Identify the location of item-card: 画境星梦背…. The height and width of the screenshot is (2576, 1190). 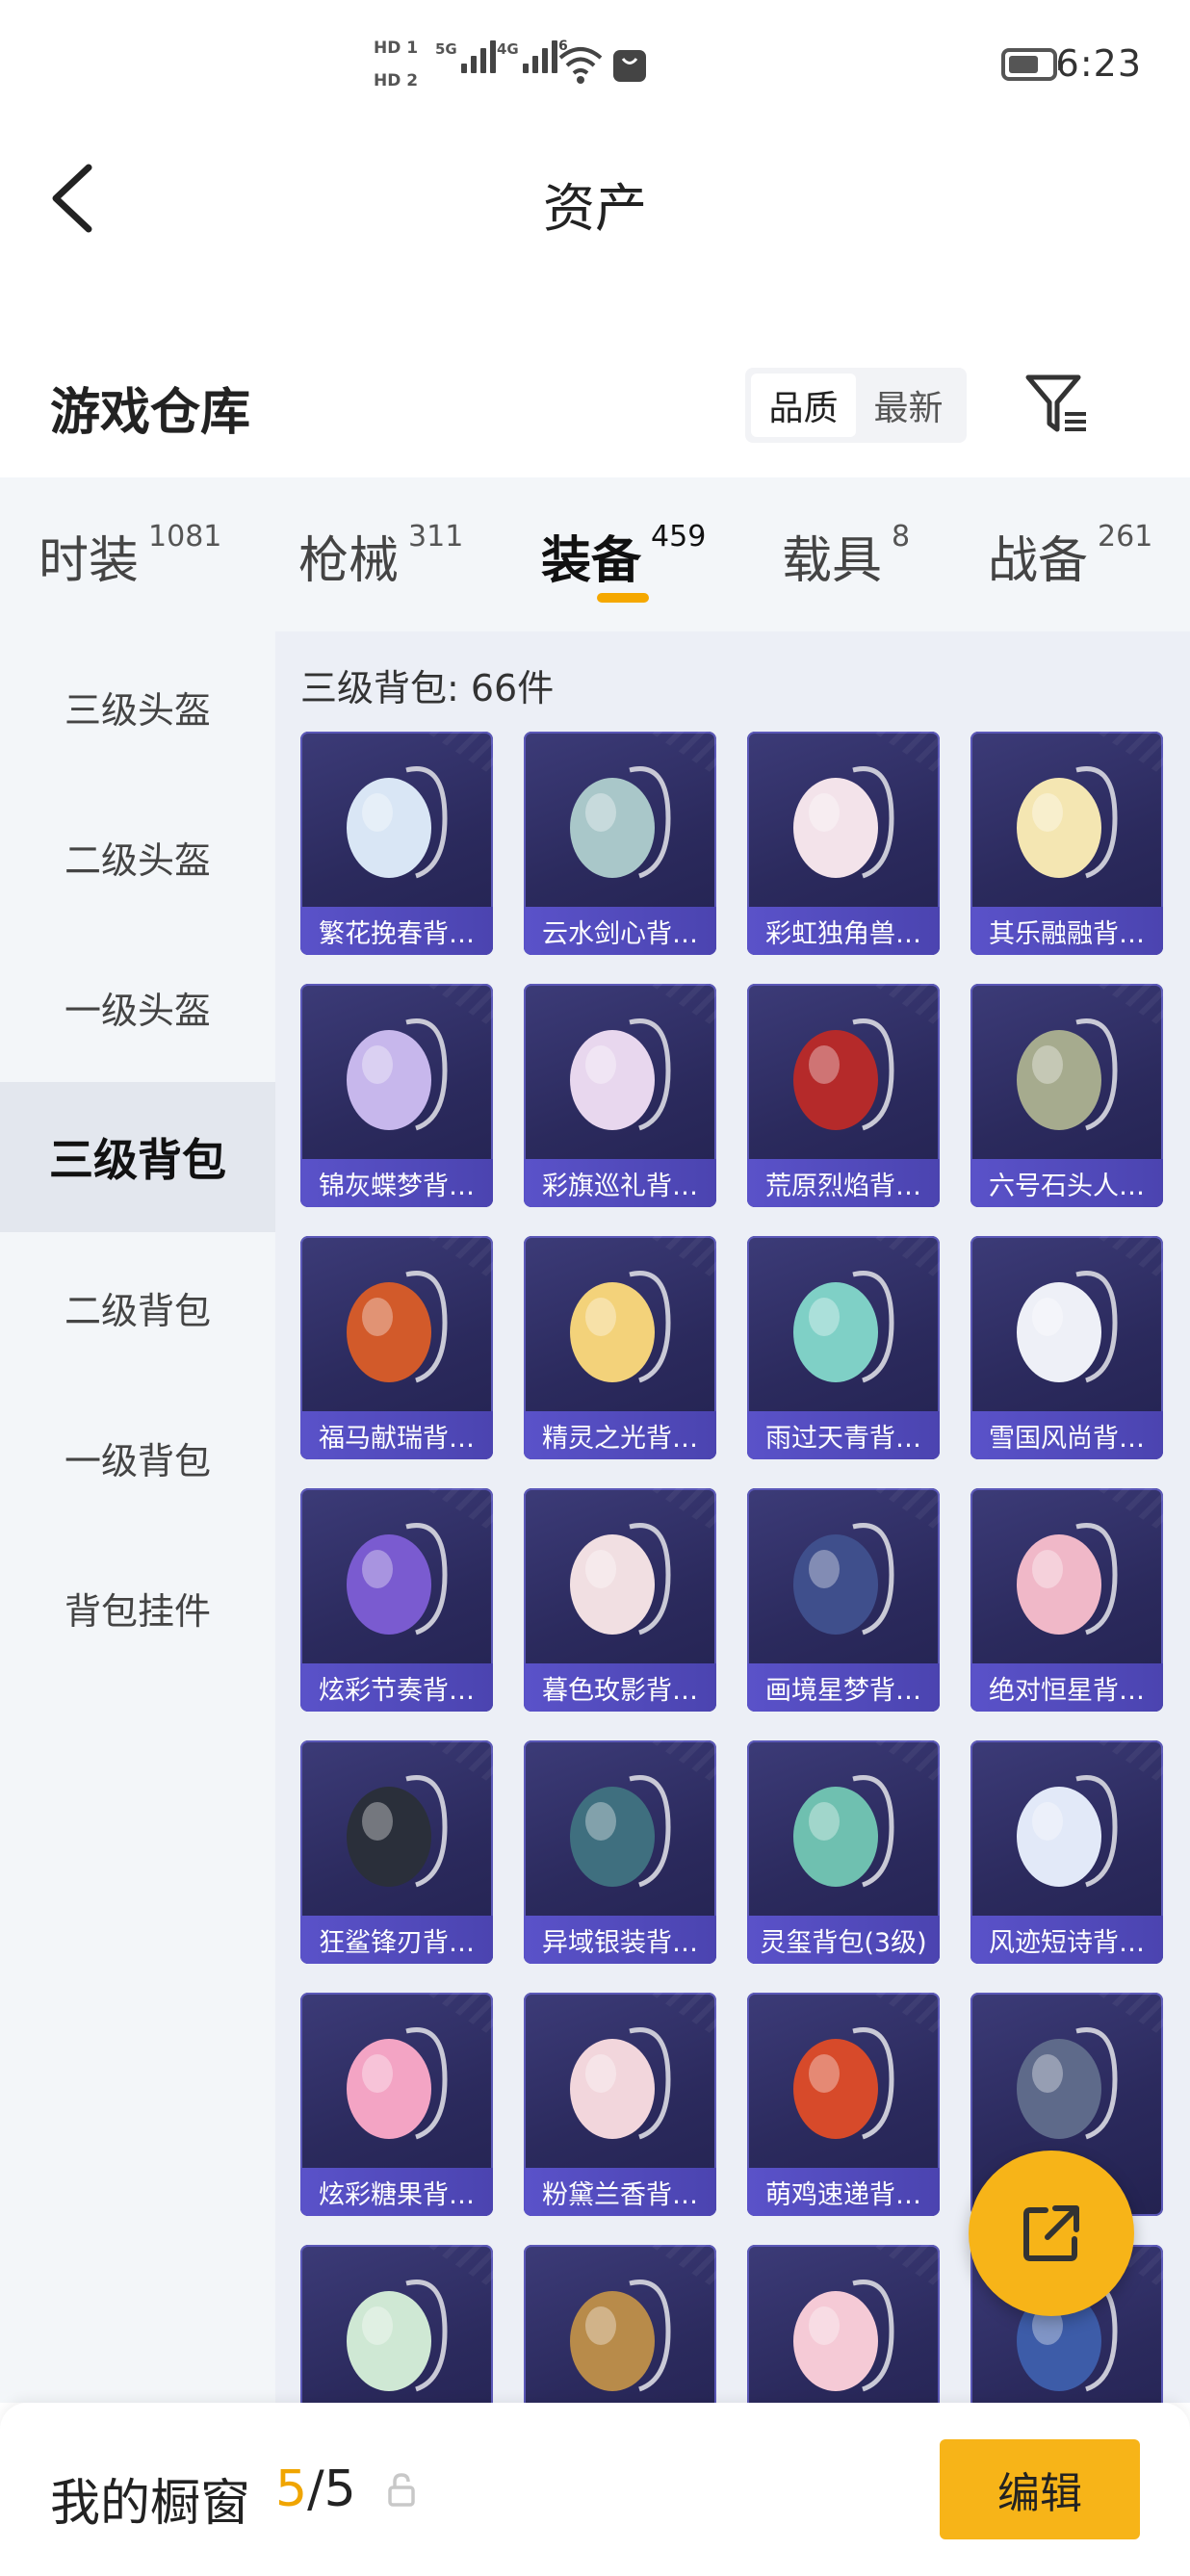
(844, 1600).